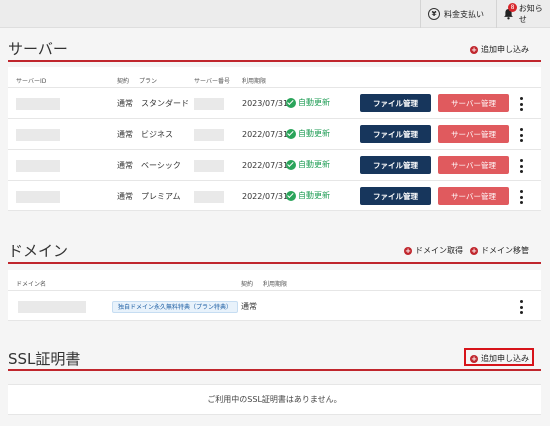 This screenshot has height=426, width=550. I want to click on domain-section-rule, so click(274, 263).